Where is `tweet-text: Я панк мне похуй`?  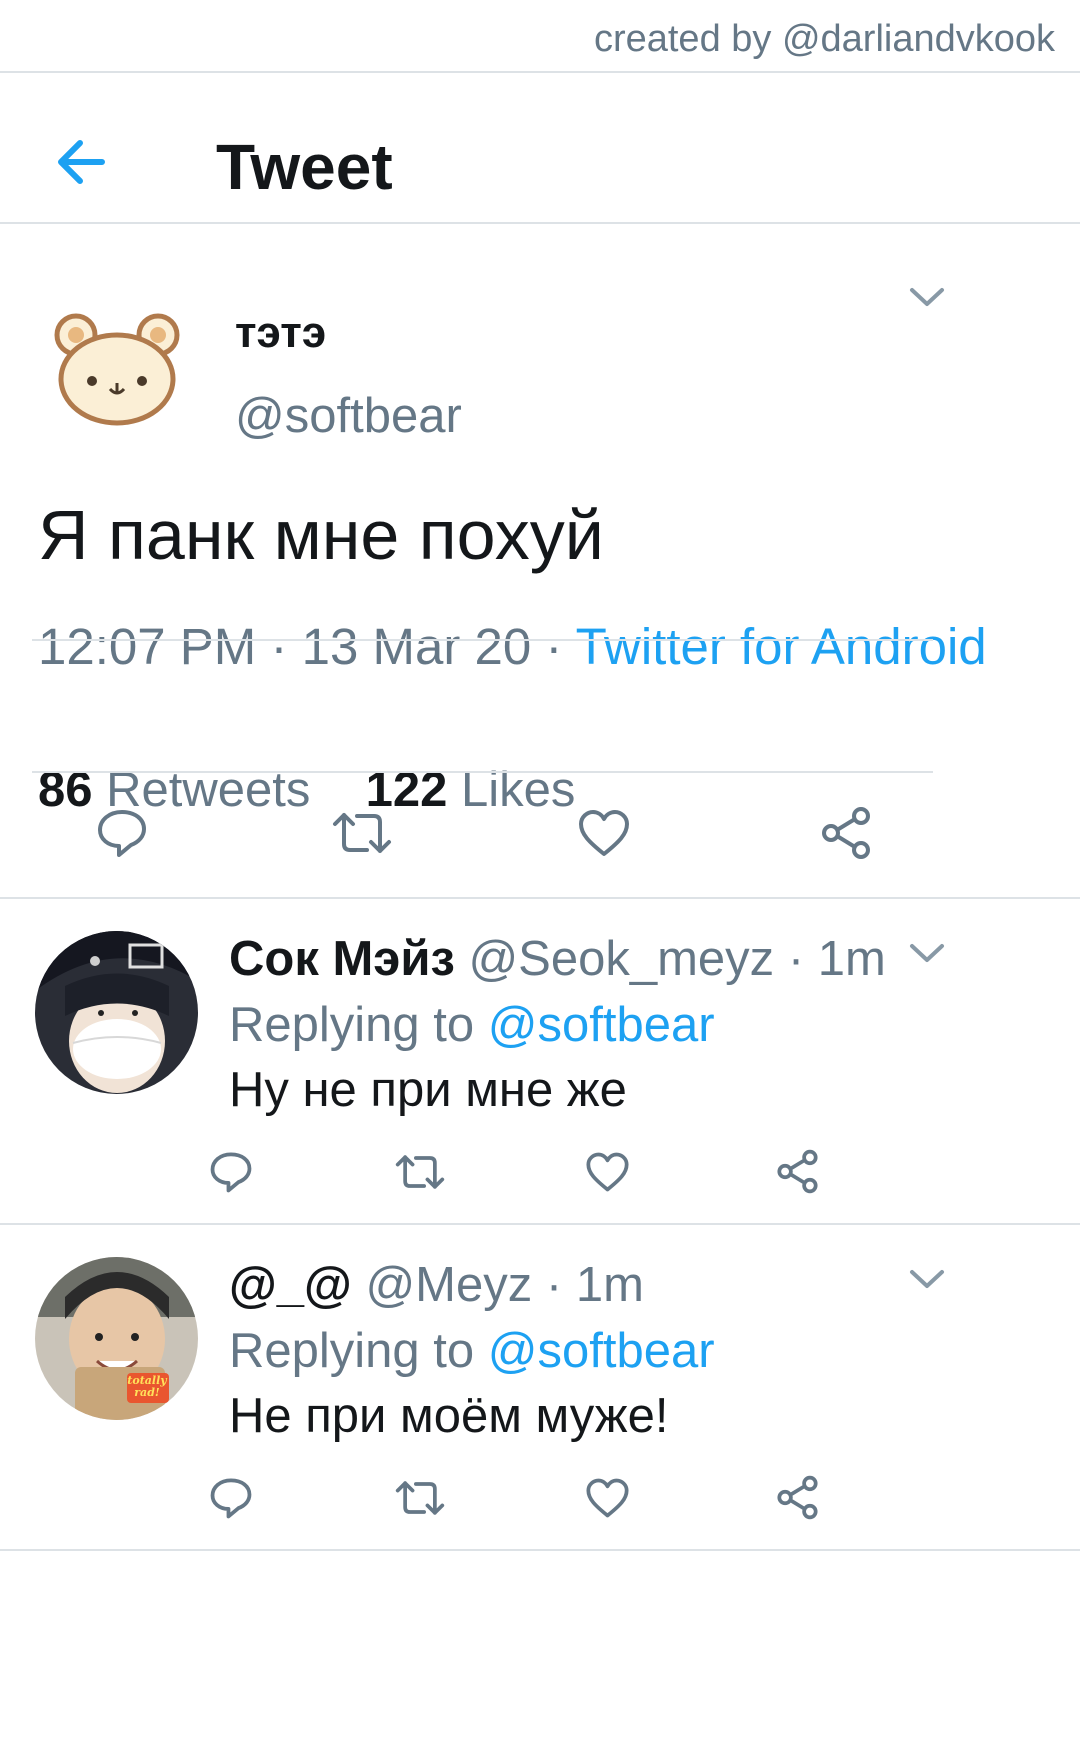 tweet-text: Я панк мне похуй is located at coordinates (321, 535).